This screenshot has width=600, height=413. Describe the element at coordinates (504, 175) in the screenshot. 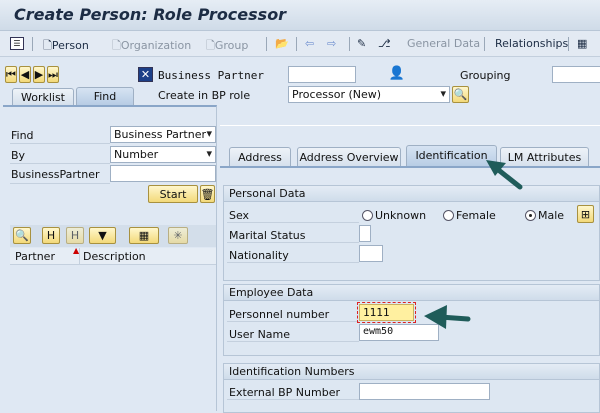

I see `arrow-to-identification-tab` at that location.